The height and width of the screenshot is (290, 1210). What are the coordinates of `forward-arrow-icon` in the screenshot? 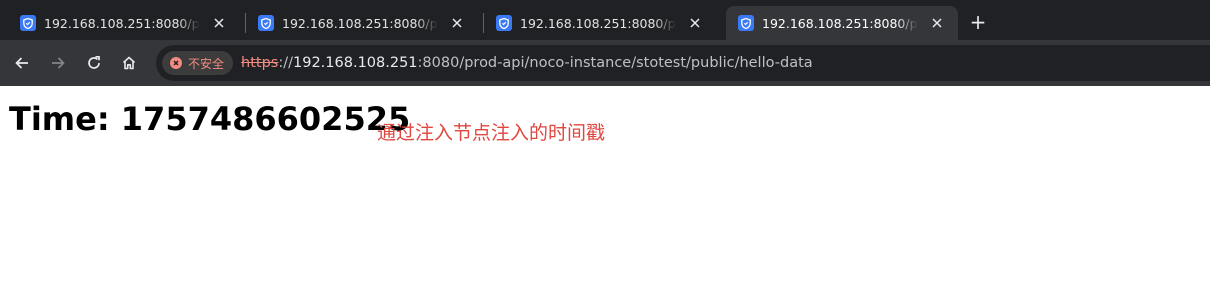 It's located at (58, 63).